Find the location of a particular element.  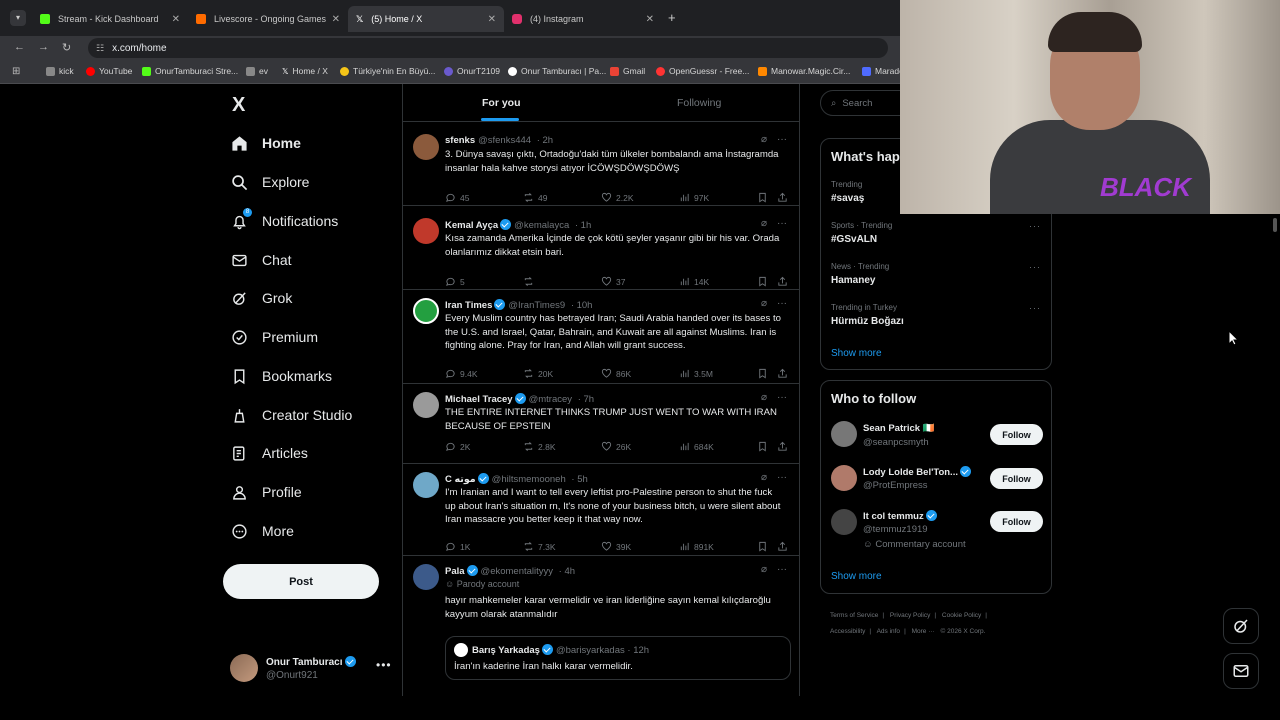

nav-item-articles: Articles is located at coordinates (269, 453).